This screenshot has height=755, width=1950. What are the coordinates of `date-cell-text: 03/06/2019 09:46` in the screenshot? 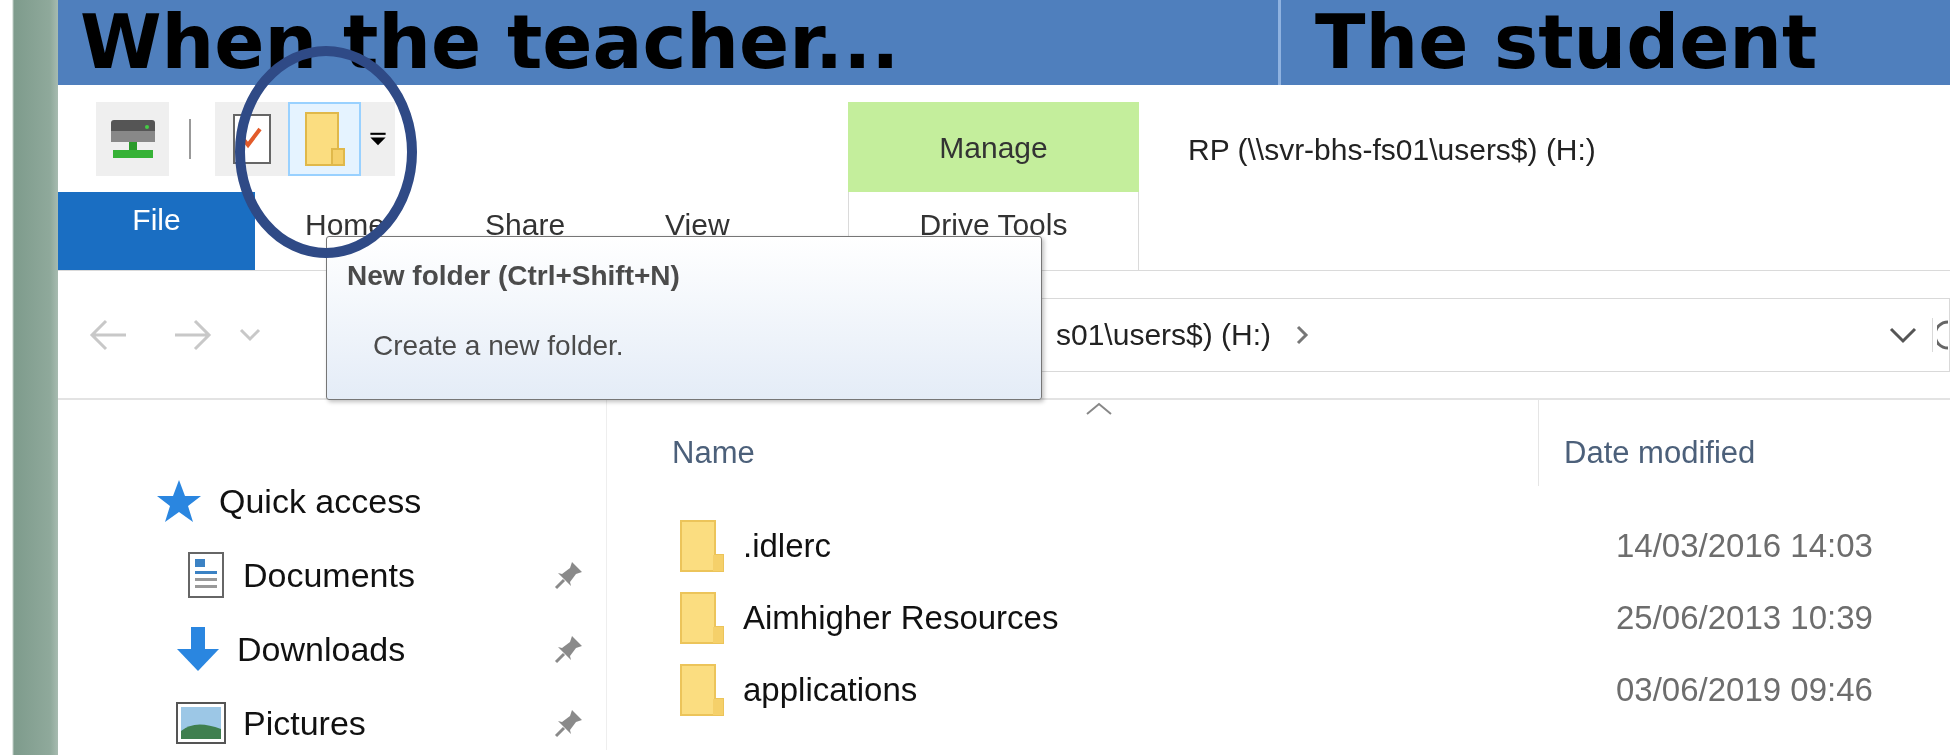 It's located at (1744, 690).